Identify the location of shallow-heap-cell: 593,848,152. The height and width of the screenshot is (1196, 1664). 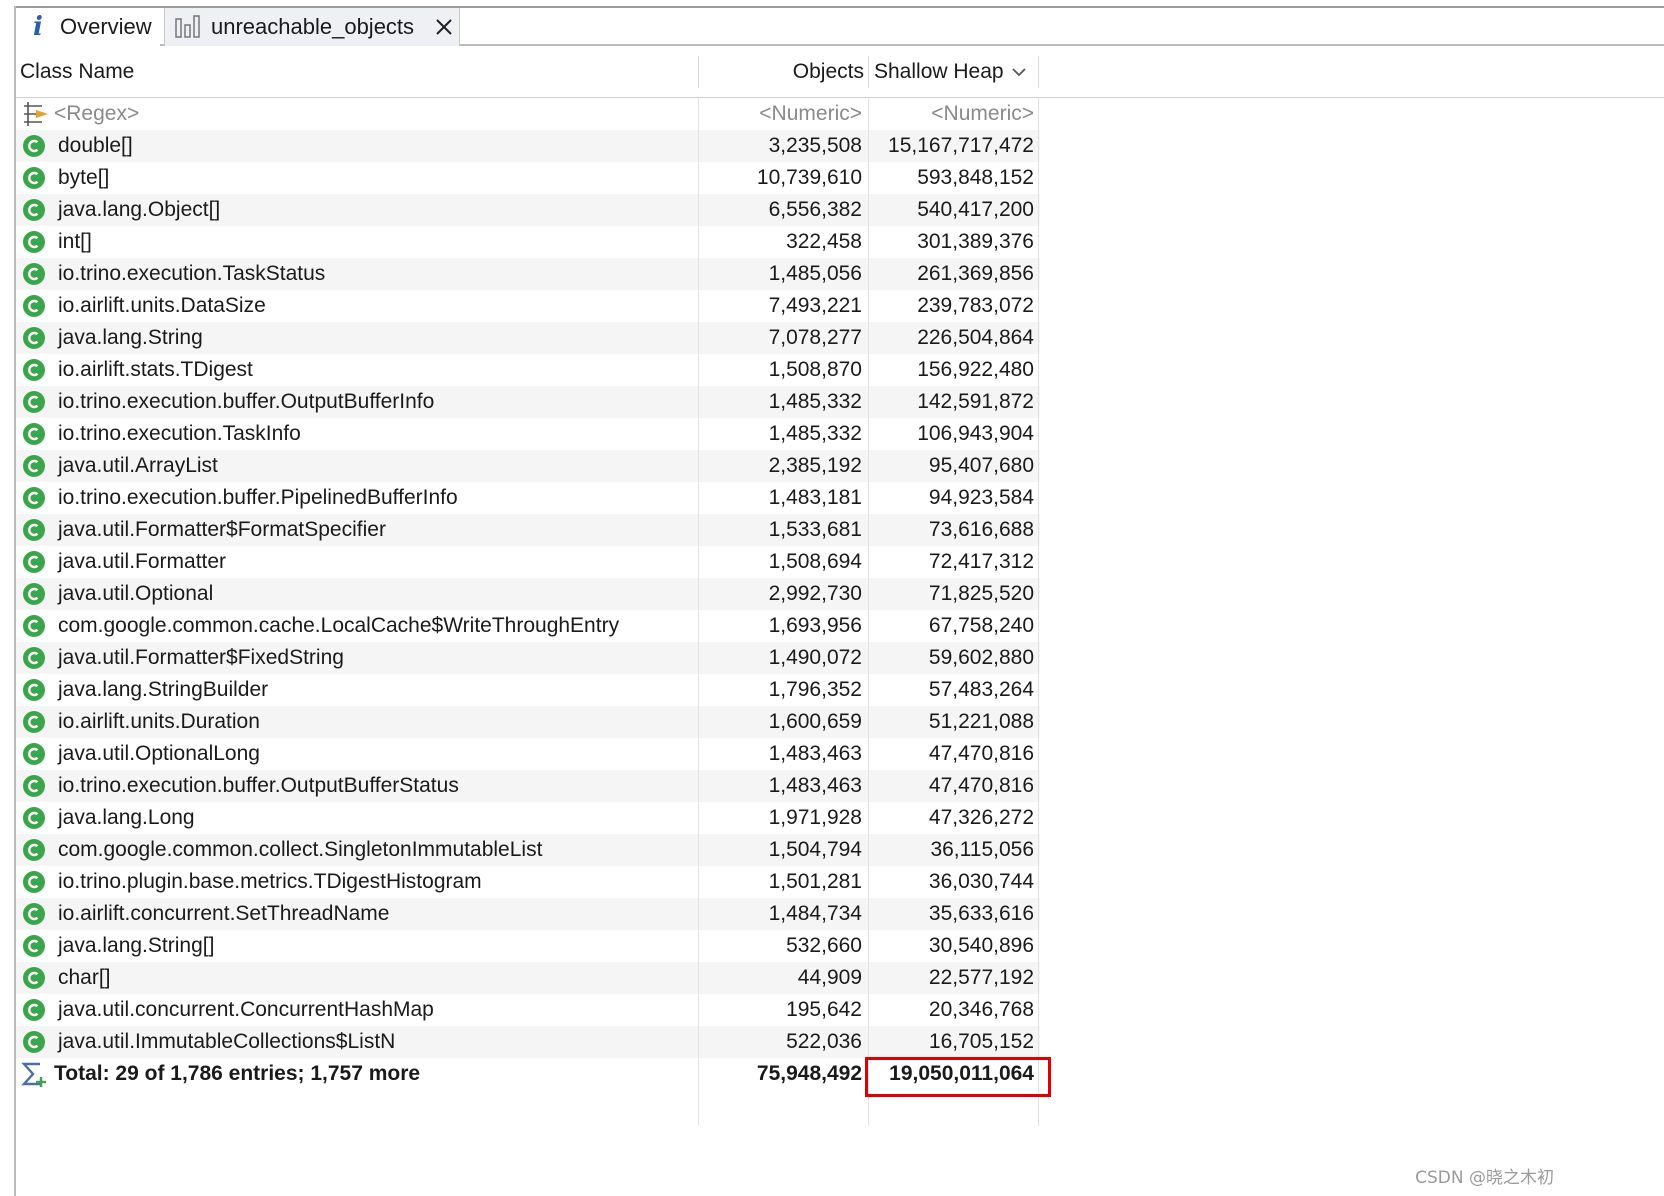
(975, 177).